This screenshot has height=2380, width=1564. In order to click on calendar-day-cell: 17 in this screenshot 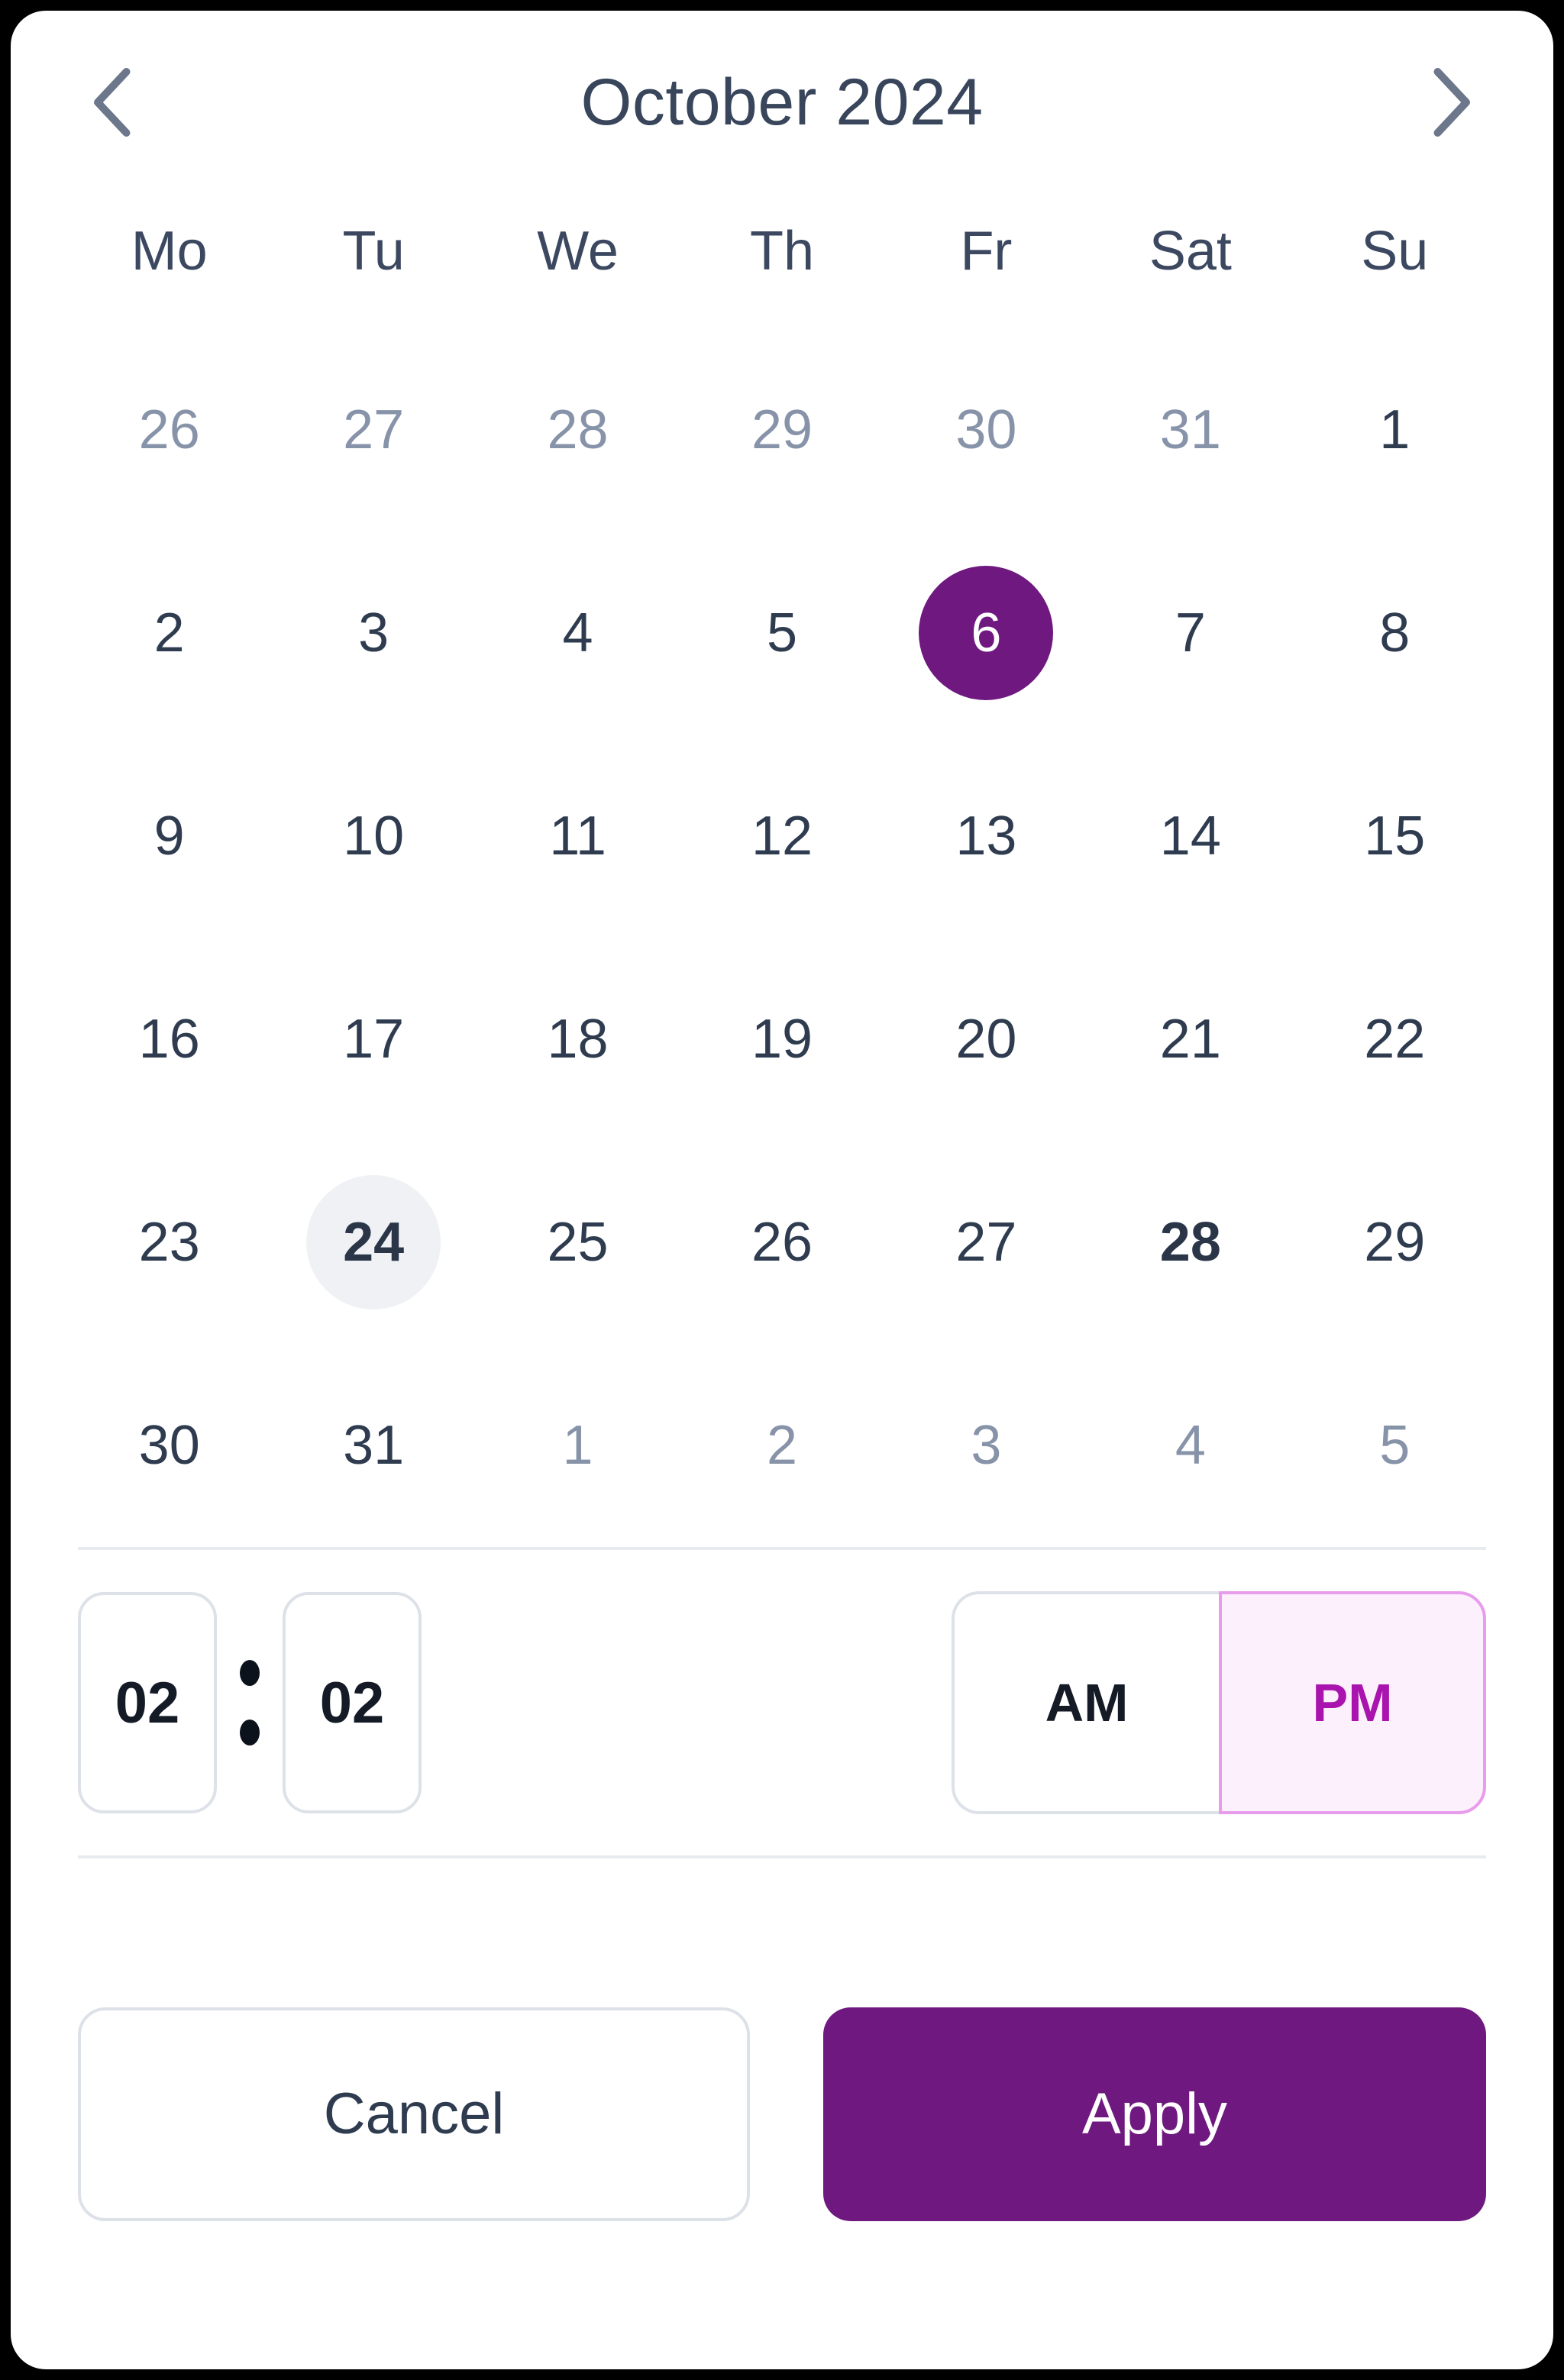, I will do `click(373, 1039)`.